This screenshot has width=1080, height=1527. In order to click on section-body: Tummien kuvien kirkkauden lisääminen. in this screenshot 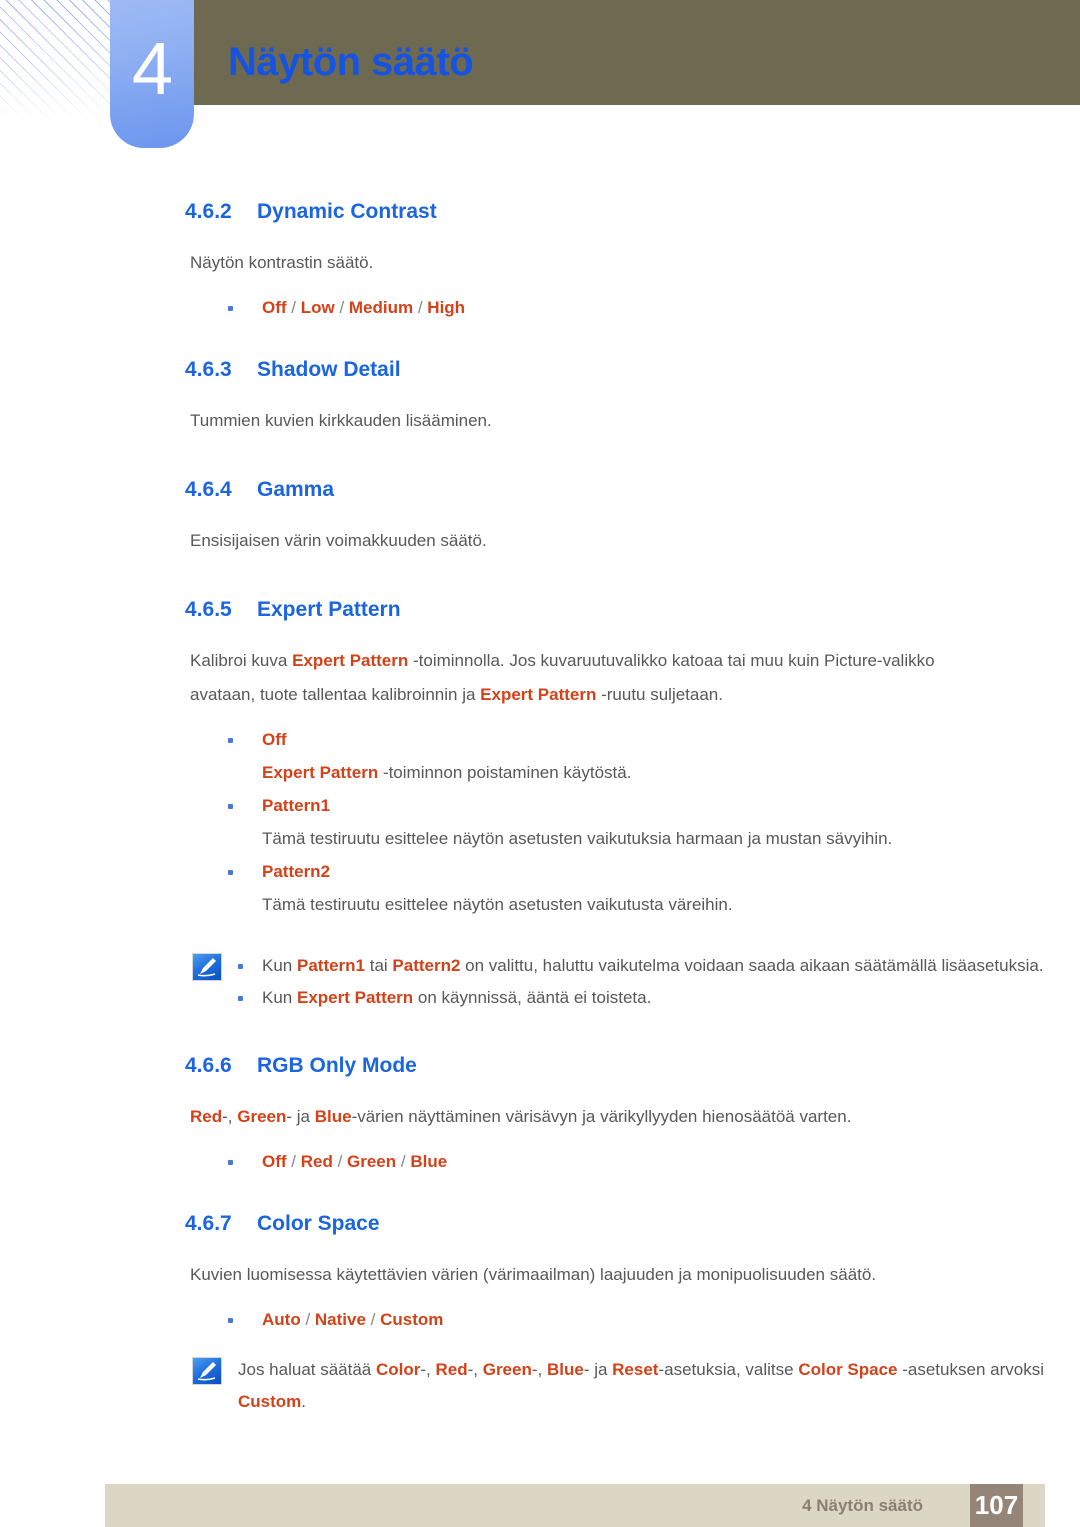, I will do `click(341, 420)`.